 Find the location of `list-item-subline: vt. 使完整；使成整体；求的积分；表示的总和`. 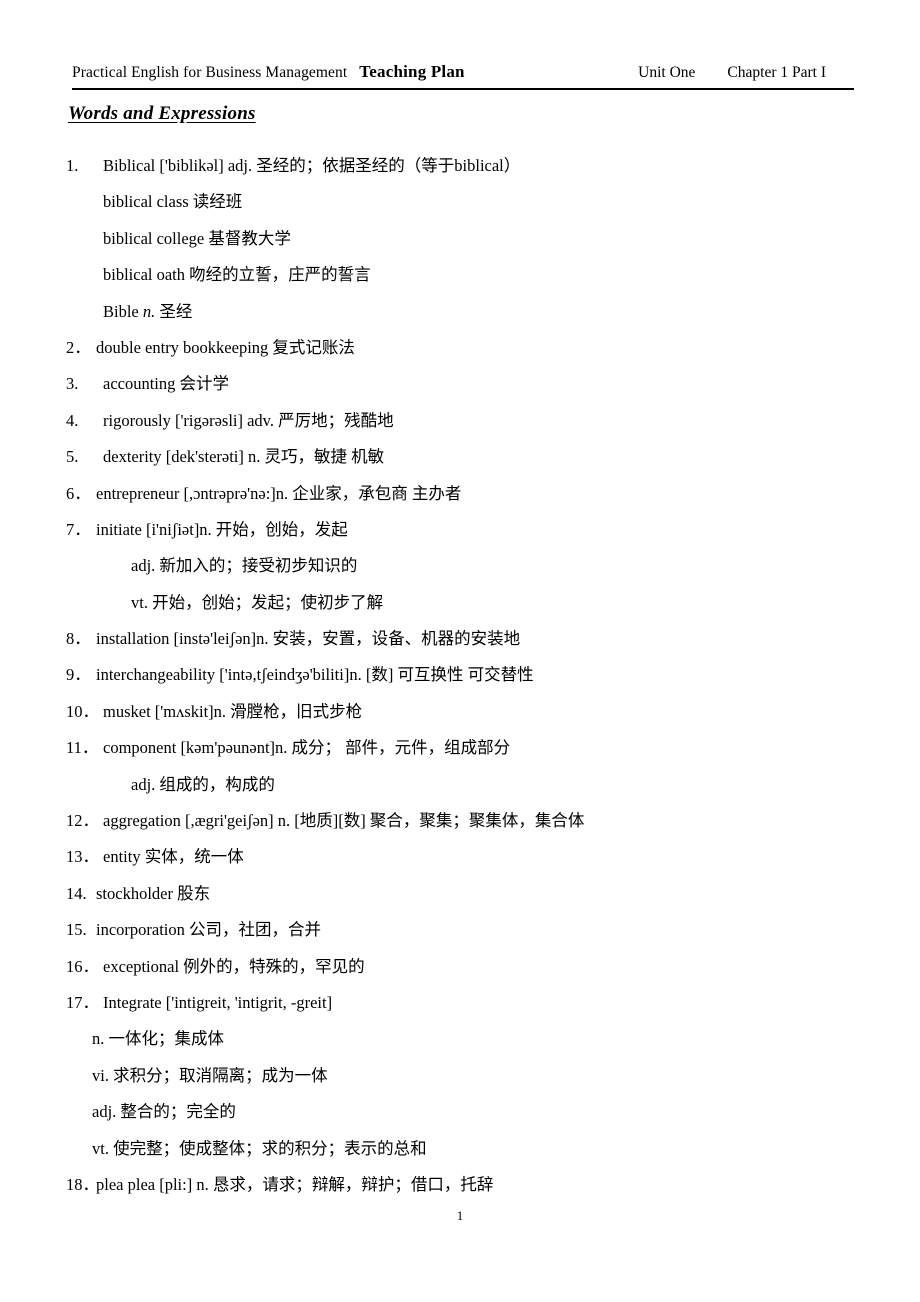

list-item-subline: vt. 使完整；使成整体；求的积分；表示的总和 is located at coordinates (460, 1149).